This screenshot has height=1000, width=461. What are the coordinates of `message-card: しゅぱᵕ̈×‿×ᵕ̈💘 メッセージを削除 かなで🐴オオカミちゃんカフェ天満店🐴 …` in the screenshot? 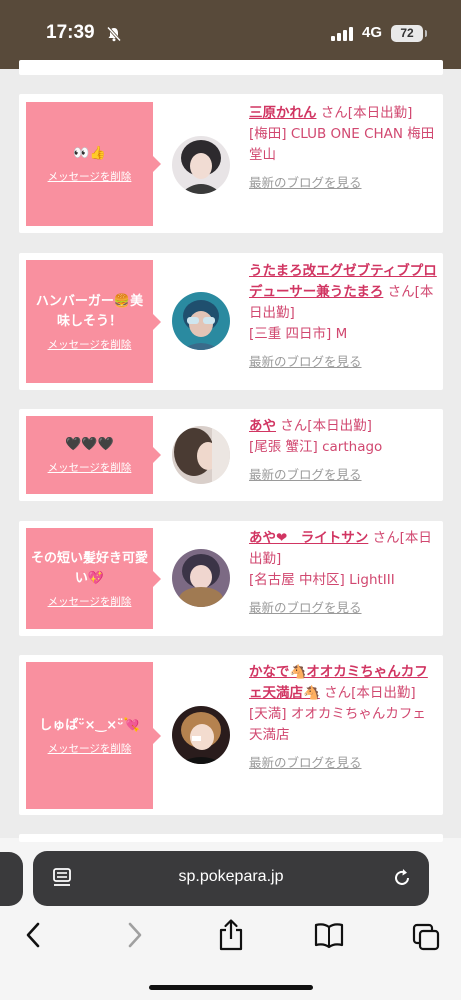 It's located at (231, 735).